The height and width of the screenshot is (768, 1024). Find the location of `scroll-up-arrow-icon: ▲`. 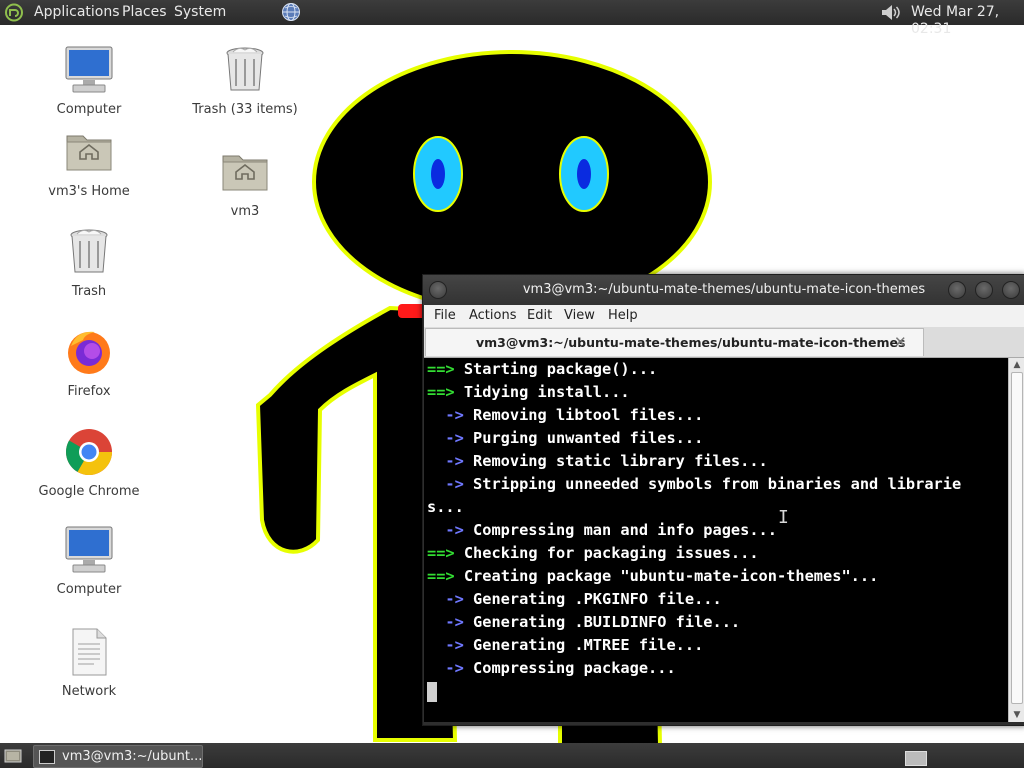

scroll-up-arrow-icon: ▲ is located at coordinates (1016, 365).